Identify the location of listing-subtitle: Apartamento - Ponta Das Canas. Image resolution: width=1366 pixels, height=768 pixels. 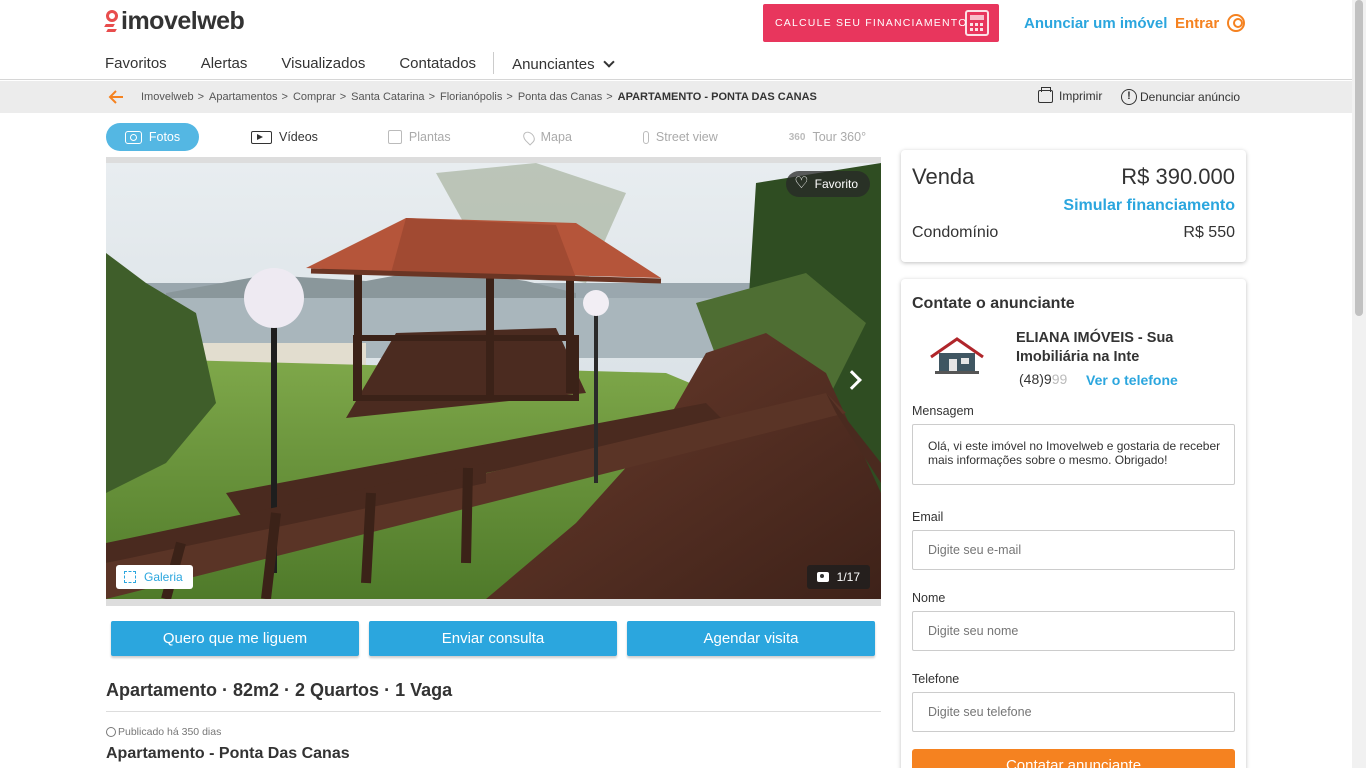
(228, 753).